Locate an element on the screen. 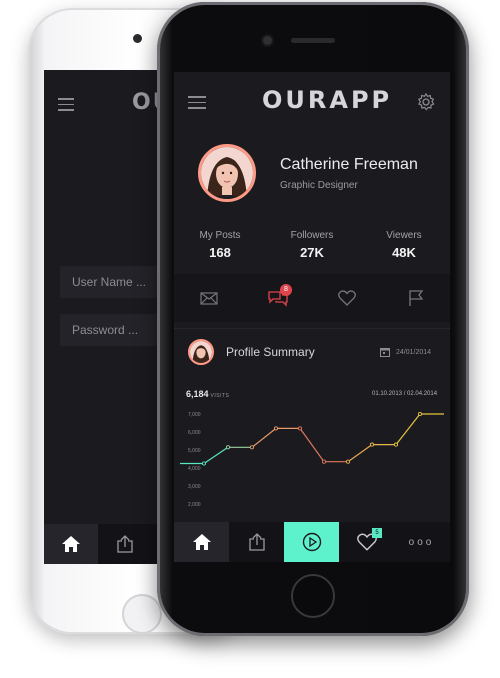 The width and height of the screenshot is (500, 678). y-tick-label: 3,000 is located at coordinates (194, 487).